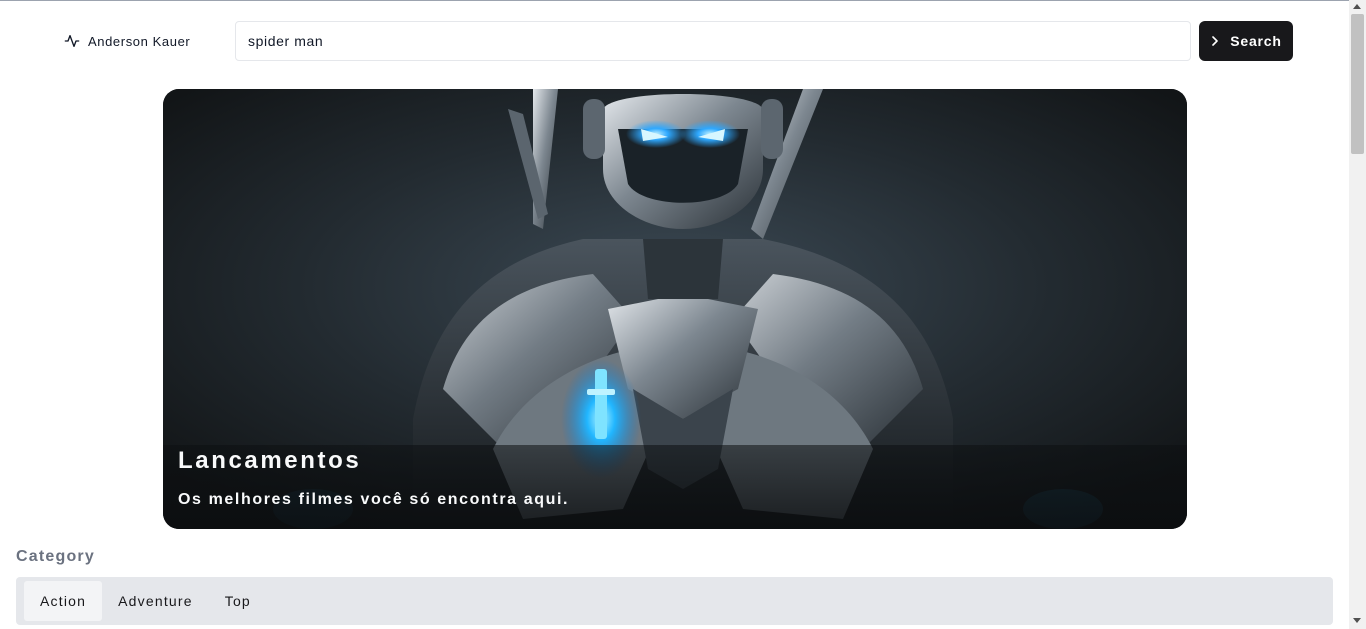  What do you see at coordinates (63, 601) in the screenshot?
I see `tab-action: Action` at bounding box center [63, 601].